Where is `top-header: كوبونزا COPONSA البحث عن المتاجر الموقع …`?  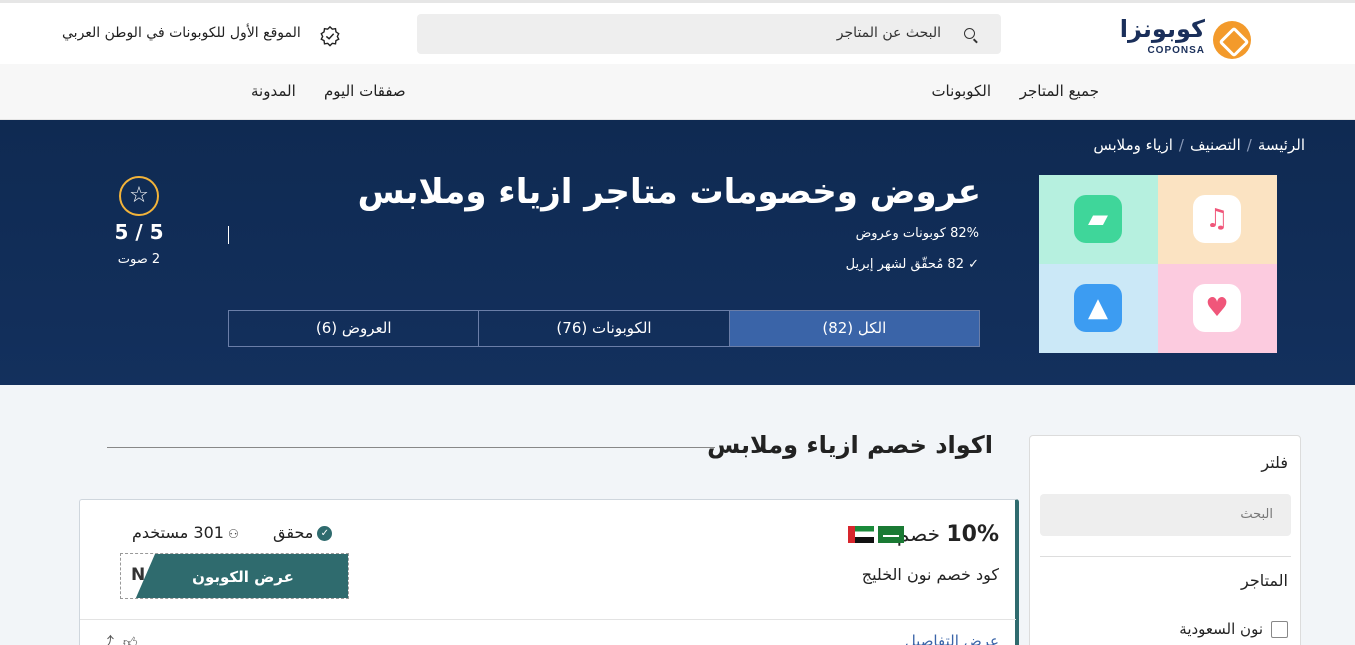
top-header: كوبونزا COPONSA البحث عن المتاجر الموقع … is located at coordinates (677, 32).